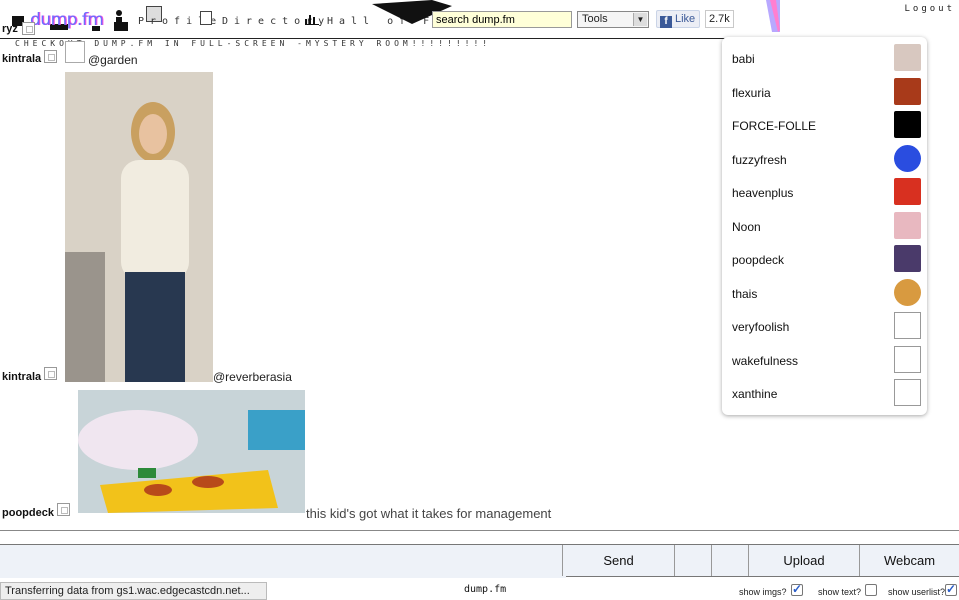 Image resolution: width=959 pixels, height=600 pixels. Describe the element at coordinates (951, 589) in the screenshot. I see `show-userlist-checkbox` at that location.